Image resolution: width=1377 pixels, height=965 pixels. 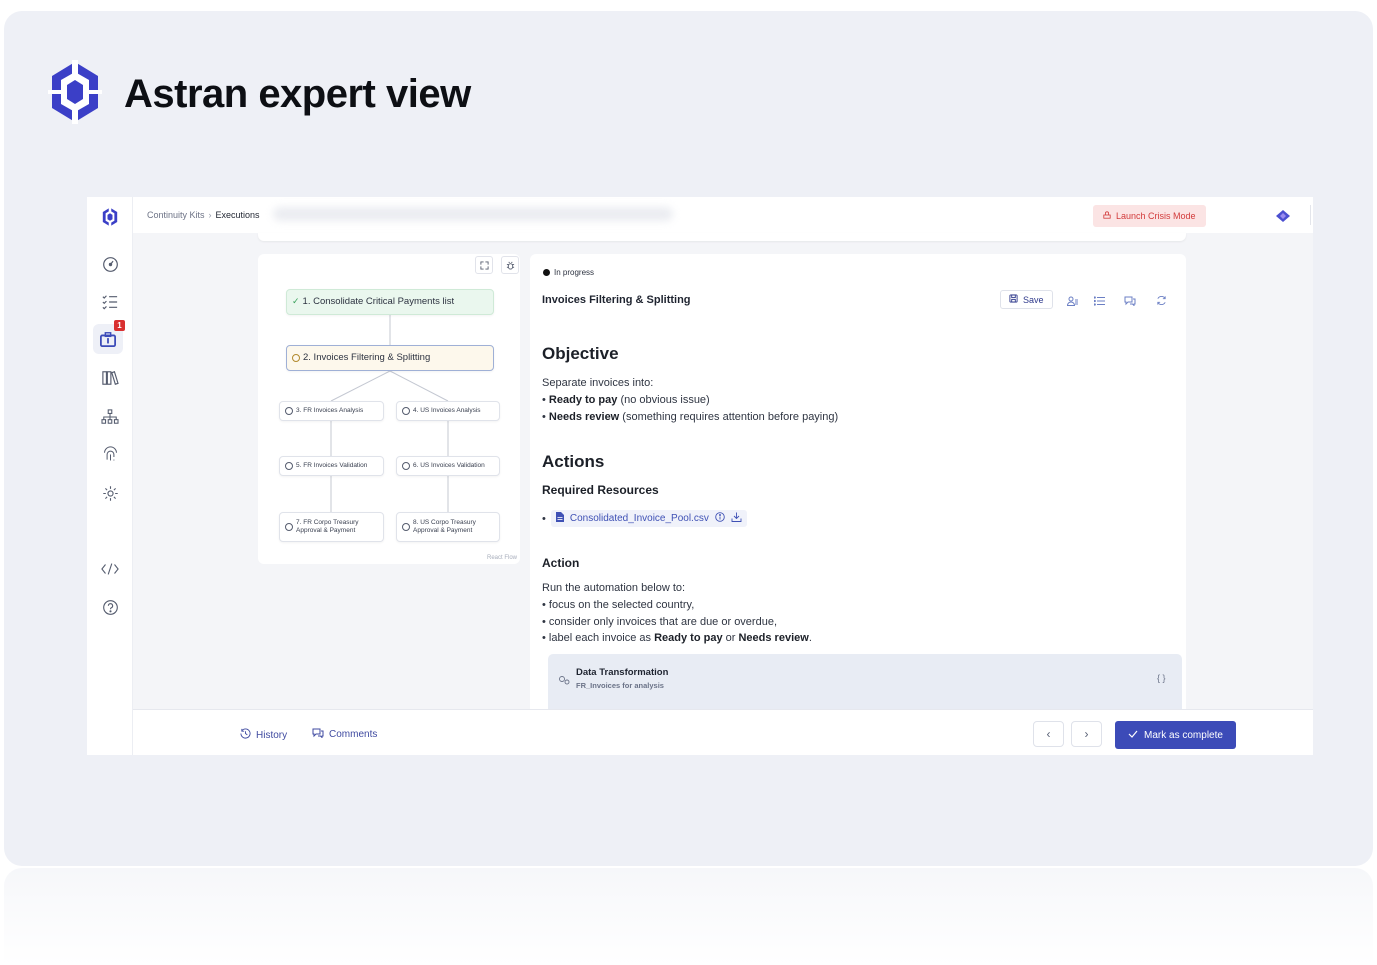 I want to click on checklist-icon, so click(x=110, y=302).